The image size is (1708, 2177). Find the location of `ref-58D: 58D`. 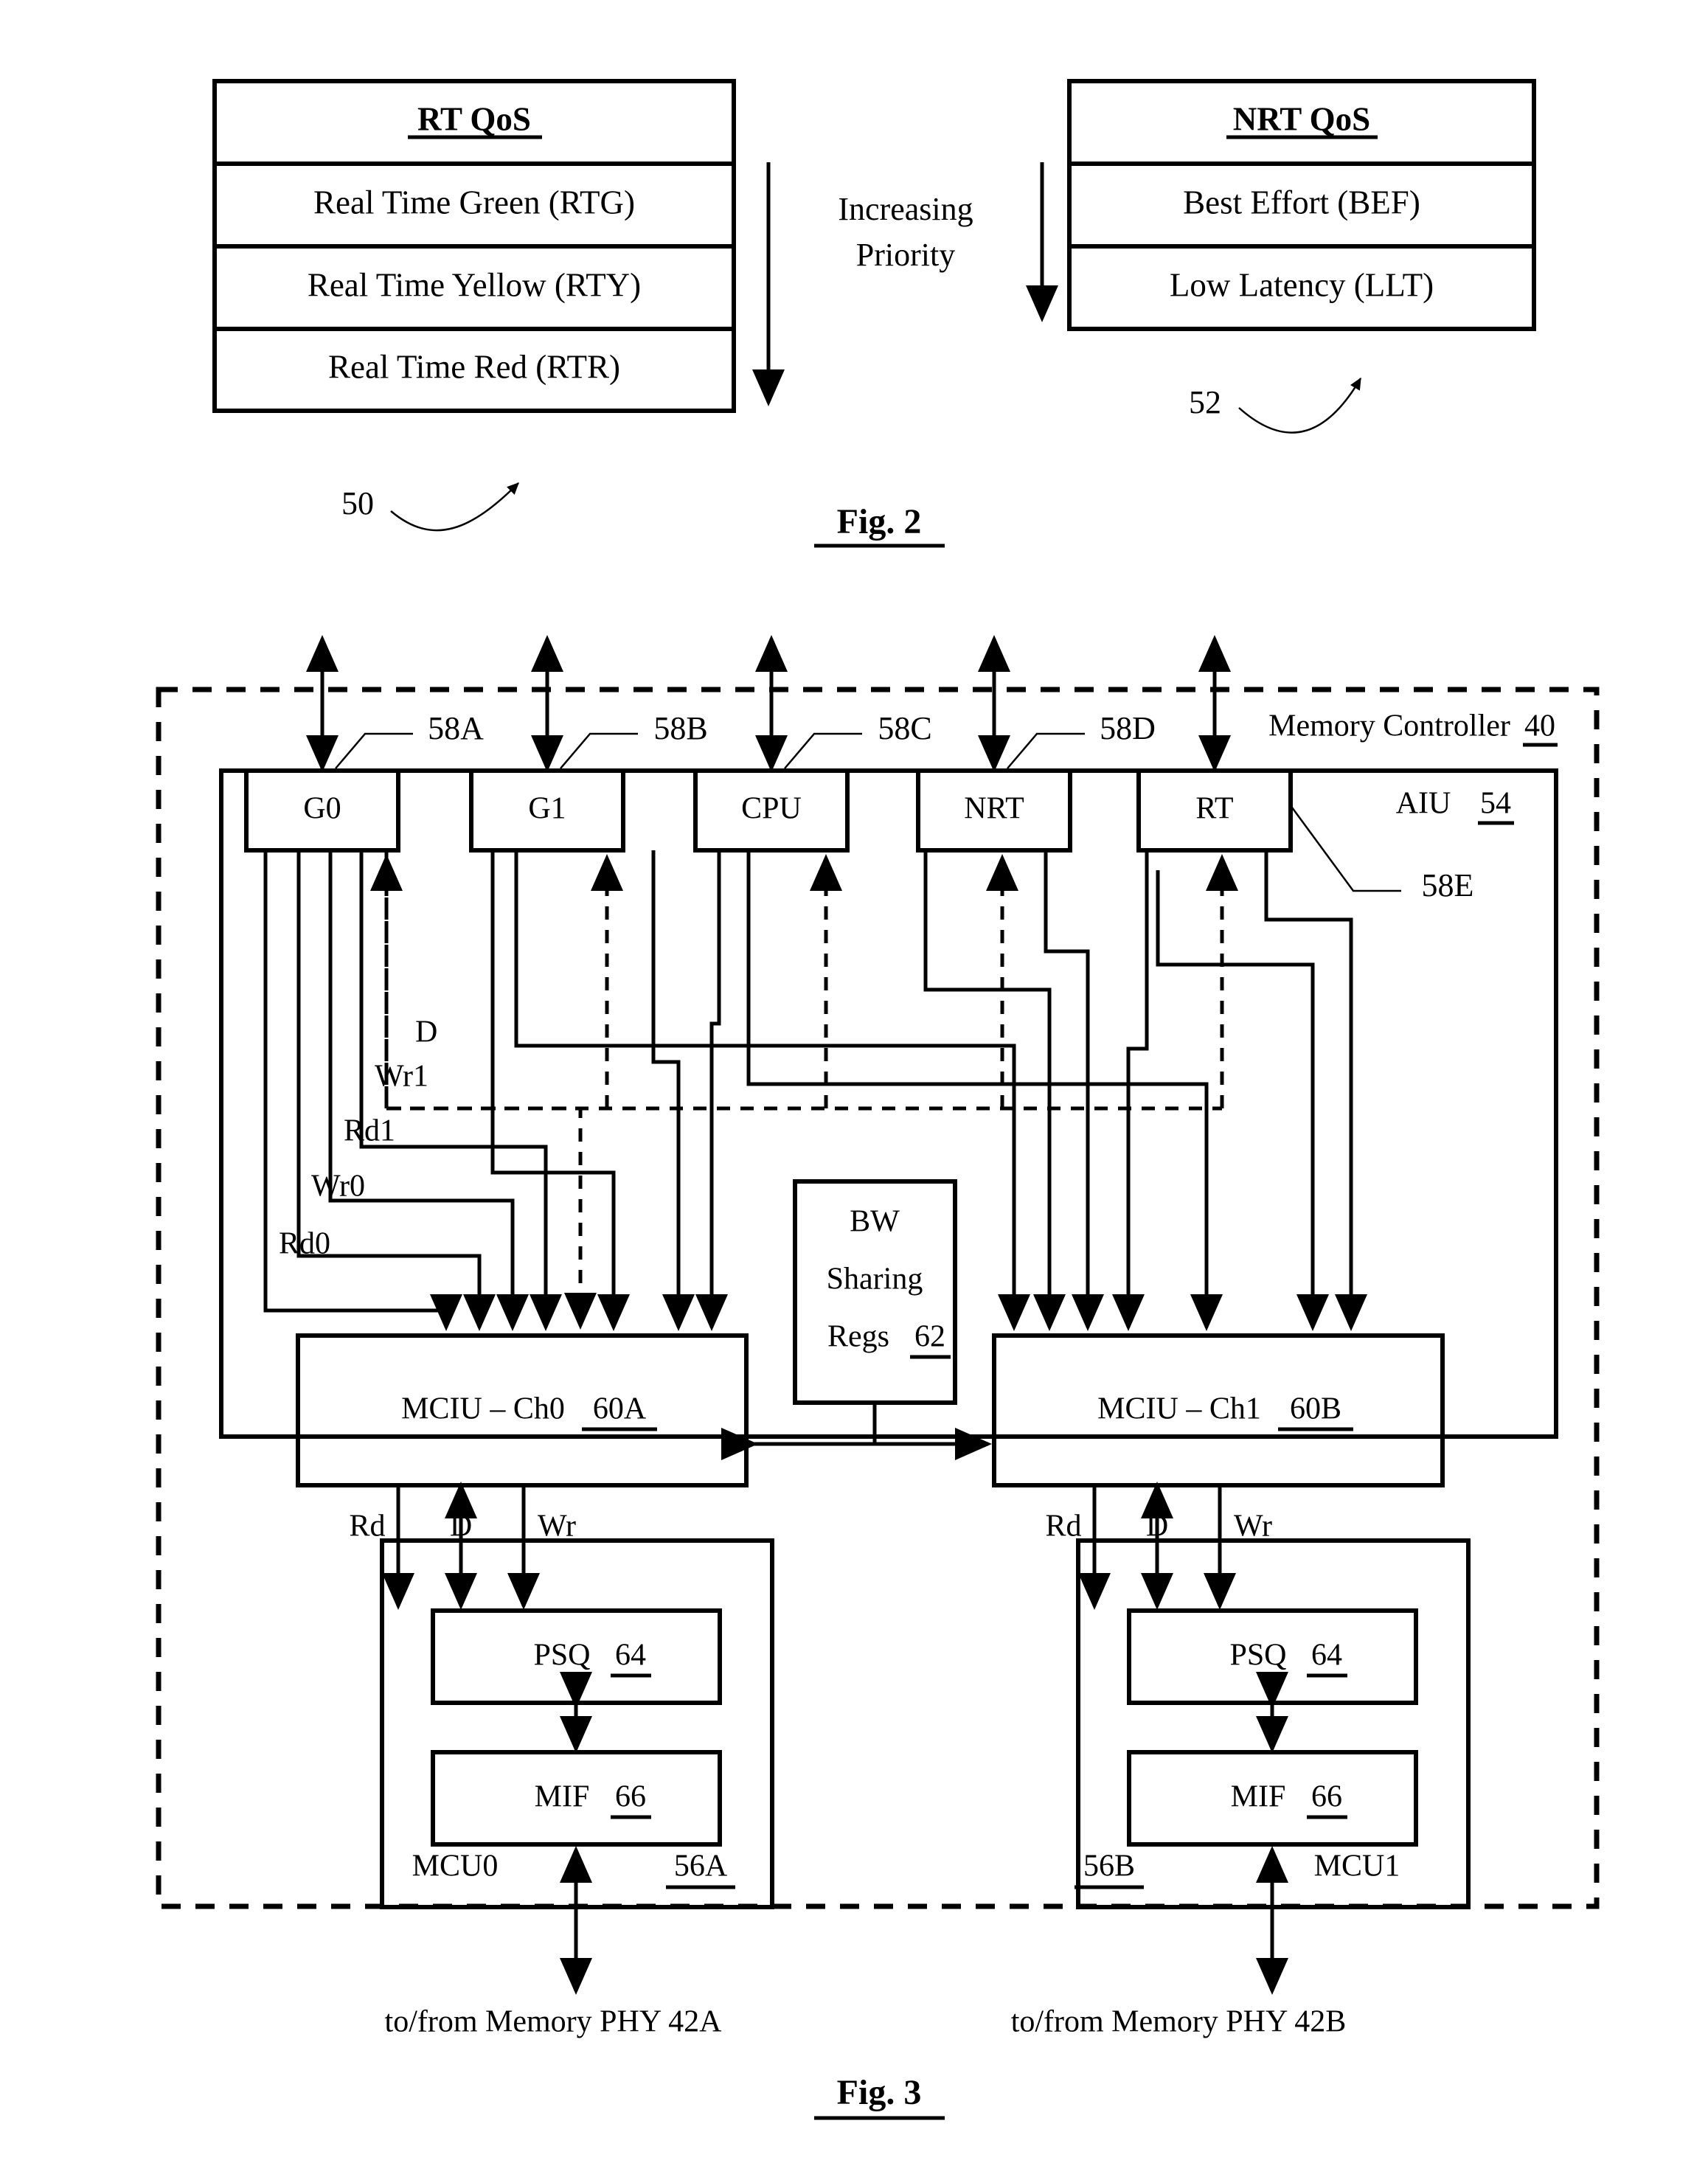

ref-58D: 58D is located at coordinates (1128, 728).